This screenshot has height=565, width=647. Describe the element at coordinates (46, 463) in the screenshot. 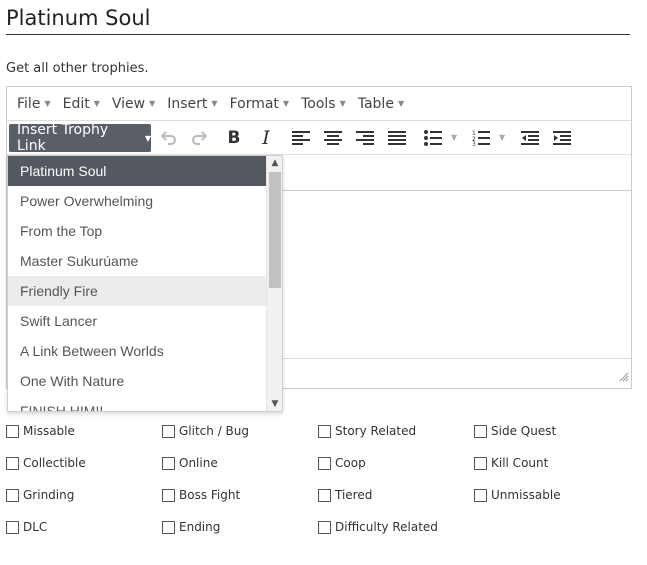

I see `checkbox-collectible: Collectible` at that location.